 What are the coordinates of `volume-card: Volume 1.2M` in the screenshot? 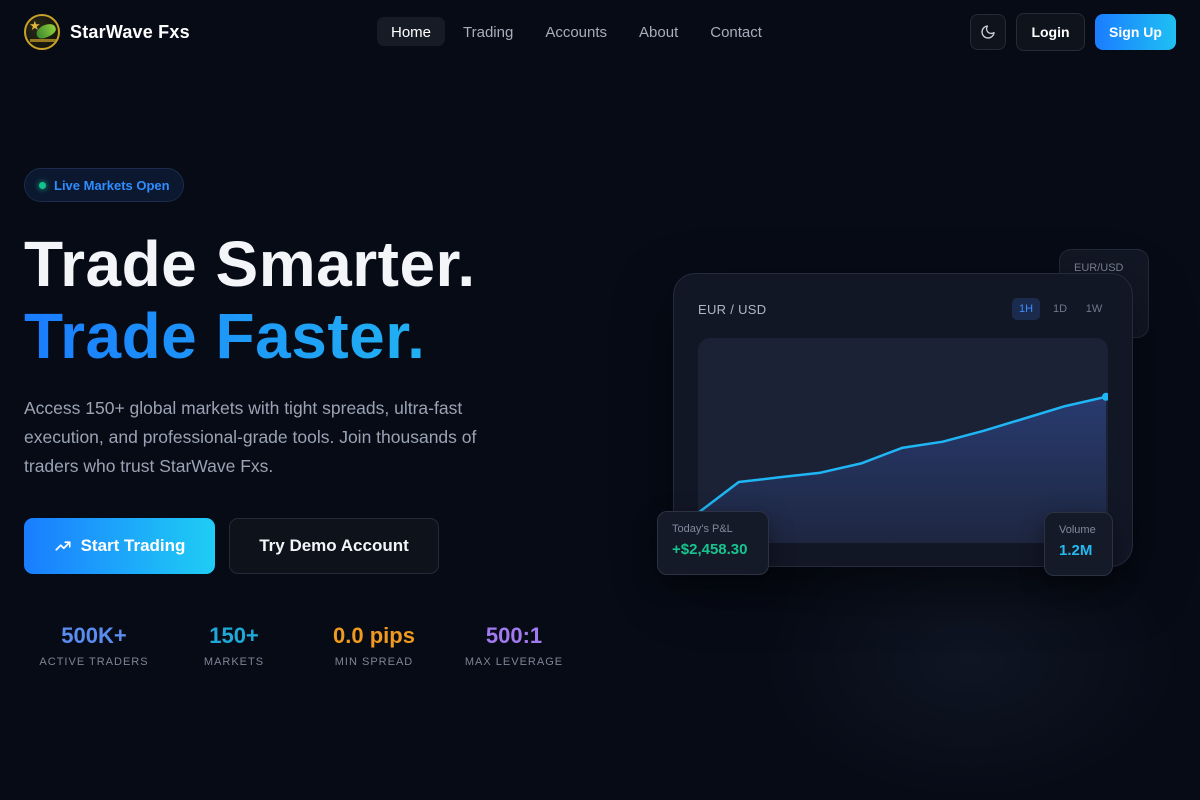 It's located at (1078, 544).